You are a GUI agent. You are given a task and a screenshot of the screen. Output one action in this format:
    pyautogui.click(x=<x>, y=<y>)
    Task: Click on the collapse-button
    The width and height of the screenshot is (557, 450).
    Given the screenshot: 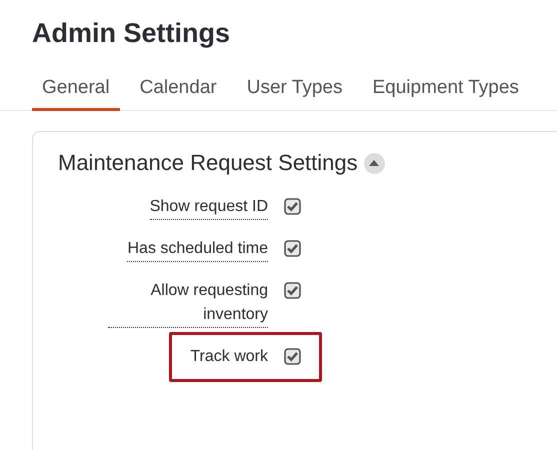 What is the action you would take?
    pyautogui.click(x=374, y=163)
    